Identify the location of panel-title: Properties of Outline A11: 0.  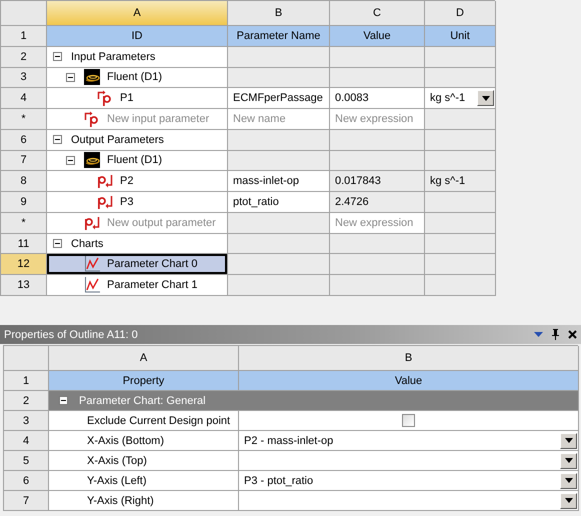
(71, 334).